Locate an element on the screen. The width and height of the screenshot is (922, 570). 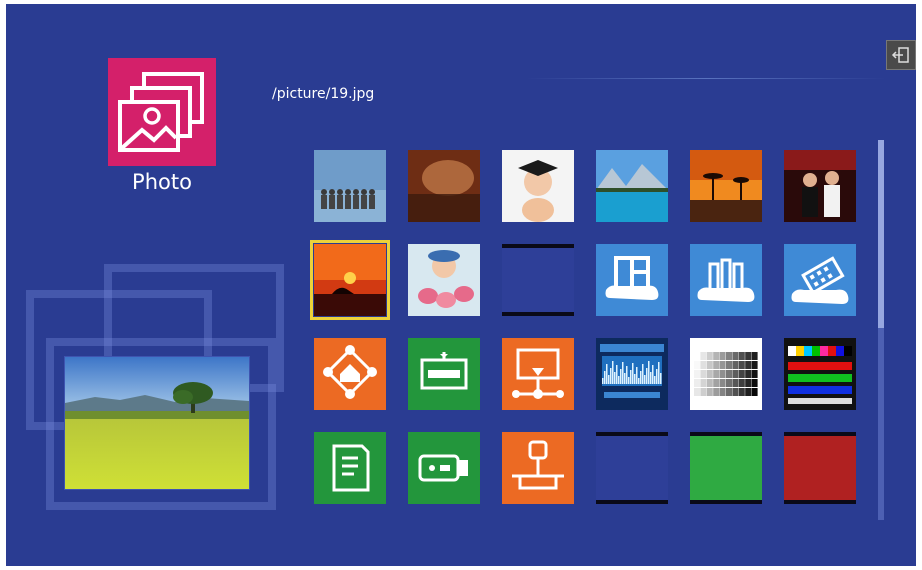
home-network-icon is located at coordinates (350, 372).